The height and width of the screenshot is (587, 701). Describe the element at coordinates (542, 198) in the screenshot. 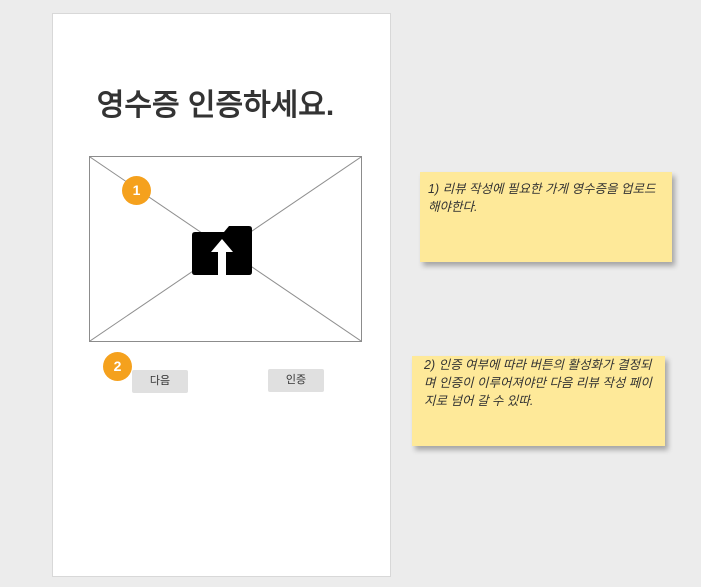

I see `sticky-note-text: 1) 리뷰 작성에 필요한 가게 영수증을 업로드 해야한다.` at that location.